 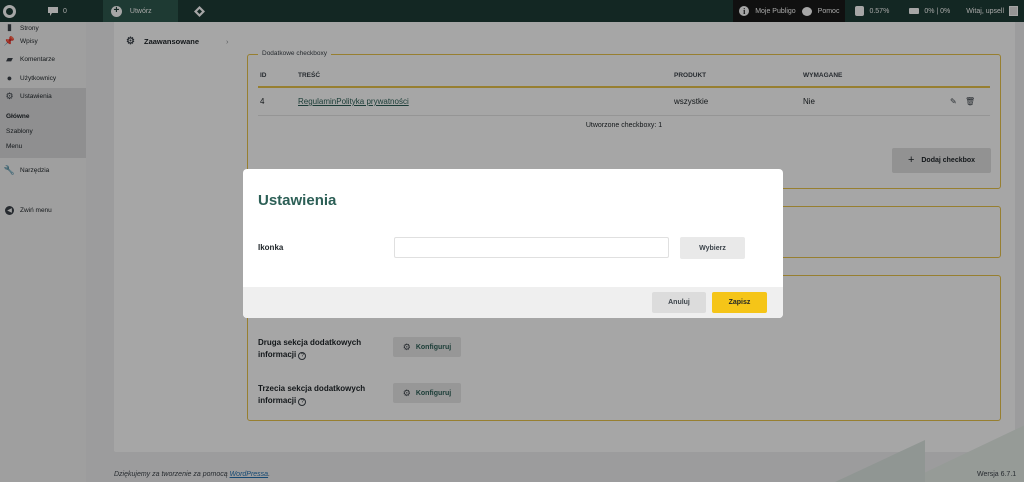 What do you see at coordinates (712, 248) in the screenshot?
I see `choose-button: Wybierz` at bounding box center [712, 248].